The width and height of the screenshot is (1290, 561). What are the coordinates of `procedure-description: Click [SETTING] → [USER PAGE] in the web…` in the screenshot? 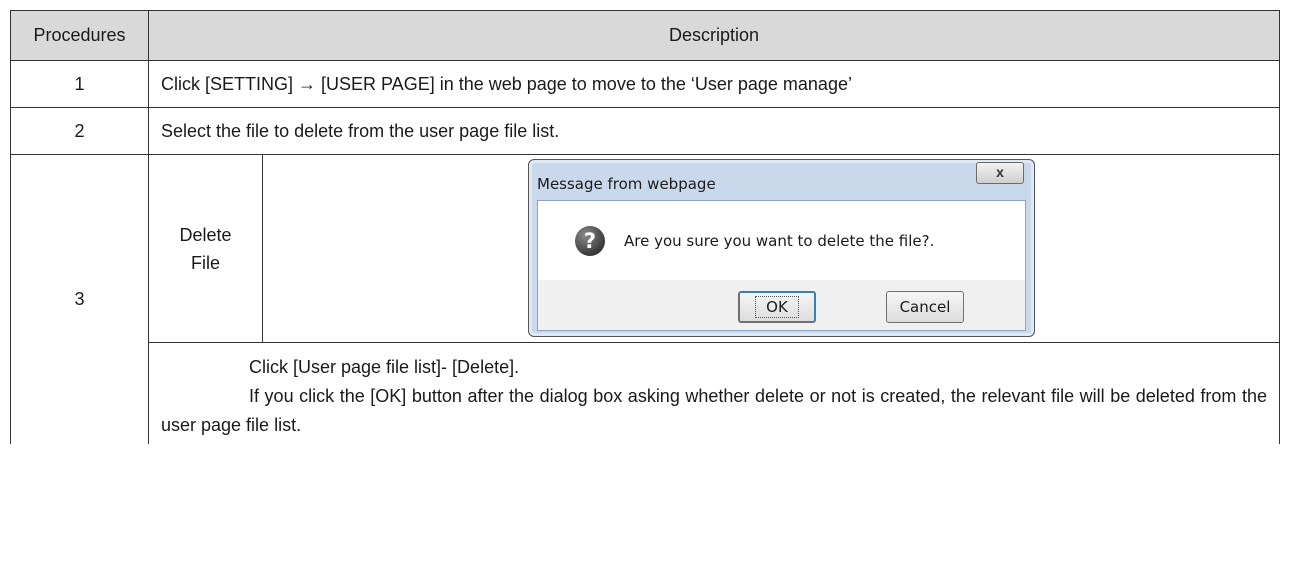 It's located at (714, 84).